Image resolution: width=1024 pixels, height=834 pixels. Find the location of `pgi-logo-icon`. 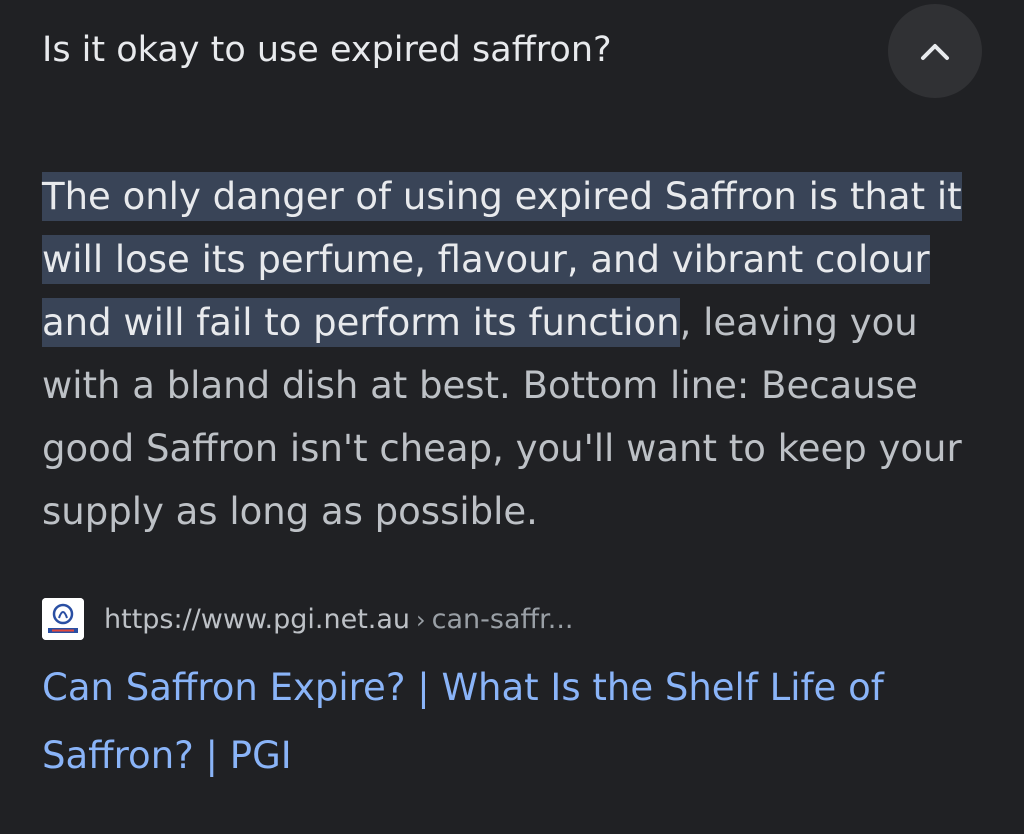

pgi-logo-icon is located at coordinates (63, 619).